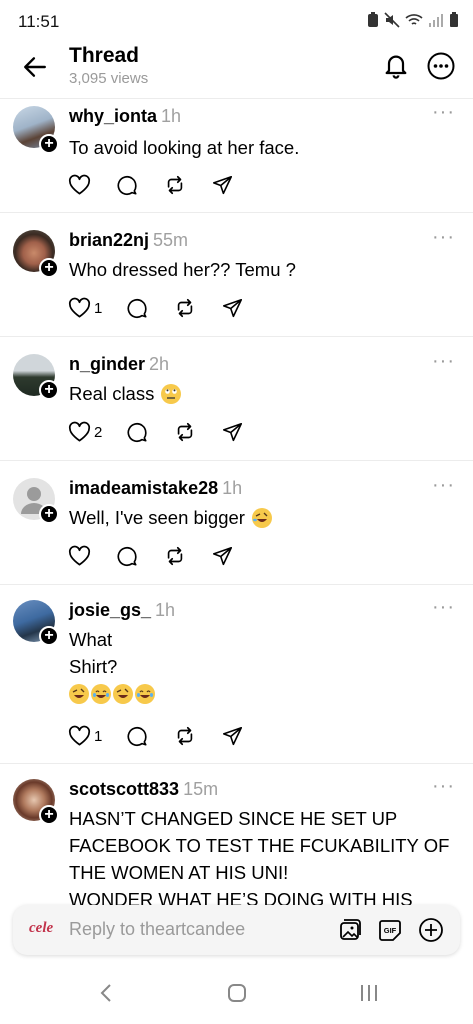 This screenshot has width=473, height=1024. Describe the element at coordinates (414, 19) in the screenshot. I see `wifi-icon` at that location.